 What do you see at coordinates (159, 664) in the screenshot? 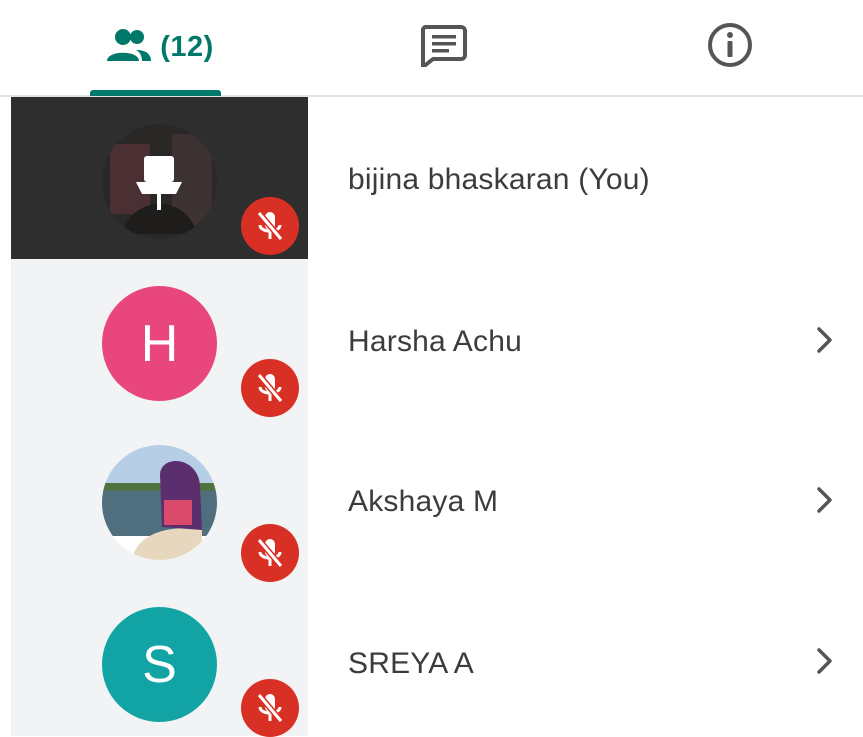
I see `avatar: S` at bounding box center [159, 664].